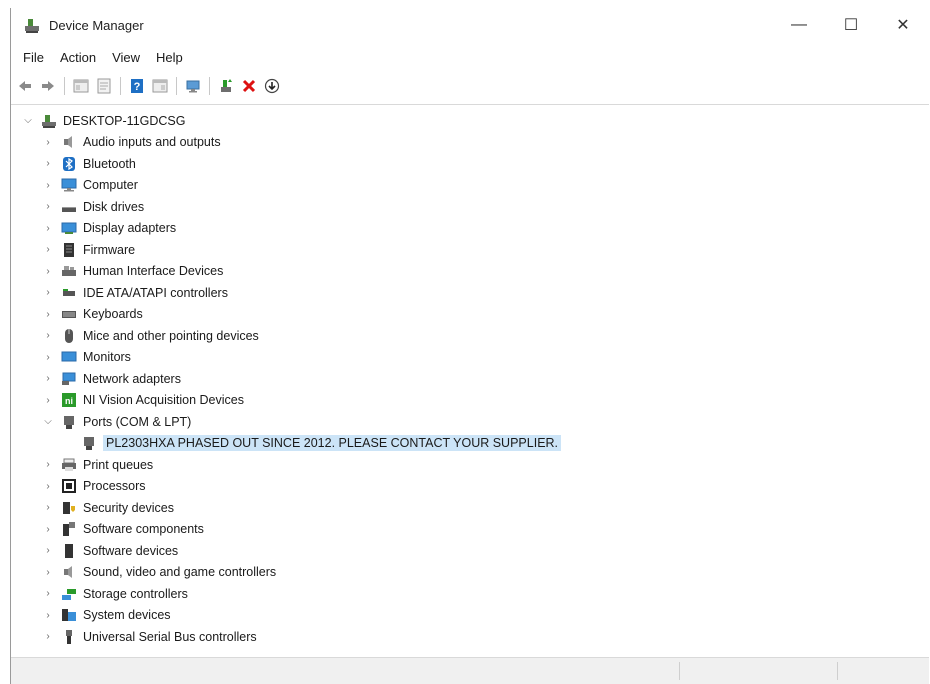 This screenshot has height=684, width=930. I want to click on computer-root-icon, so click(49, 121).